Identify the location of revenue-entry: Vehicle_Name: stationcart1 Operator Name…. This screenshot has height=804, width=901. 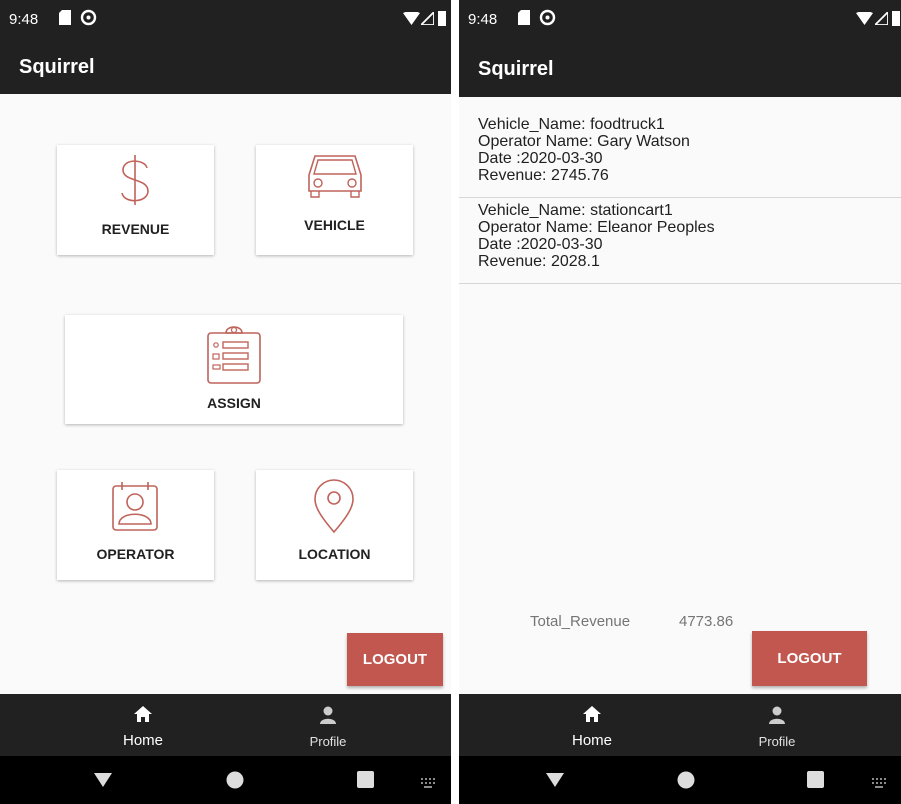
(680, 241).